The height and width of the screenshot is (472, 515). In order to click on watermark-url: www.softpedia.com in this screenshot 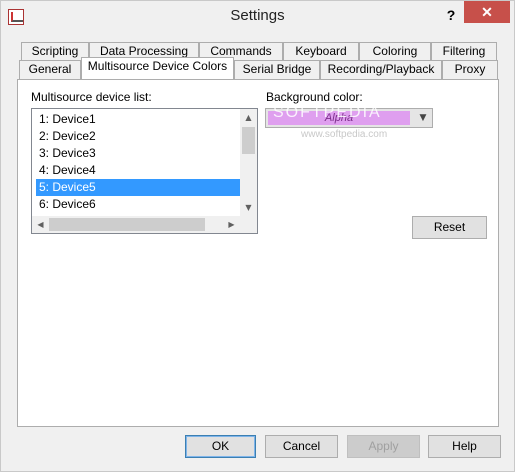, I will do `click(344, 134)`.